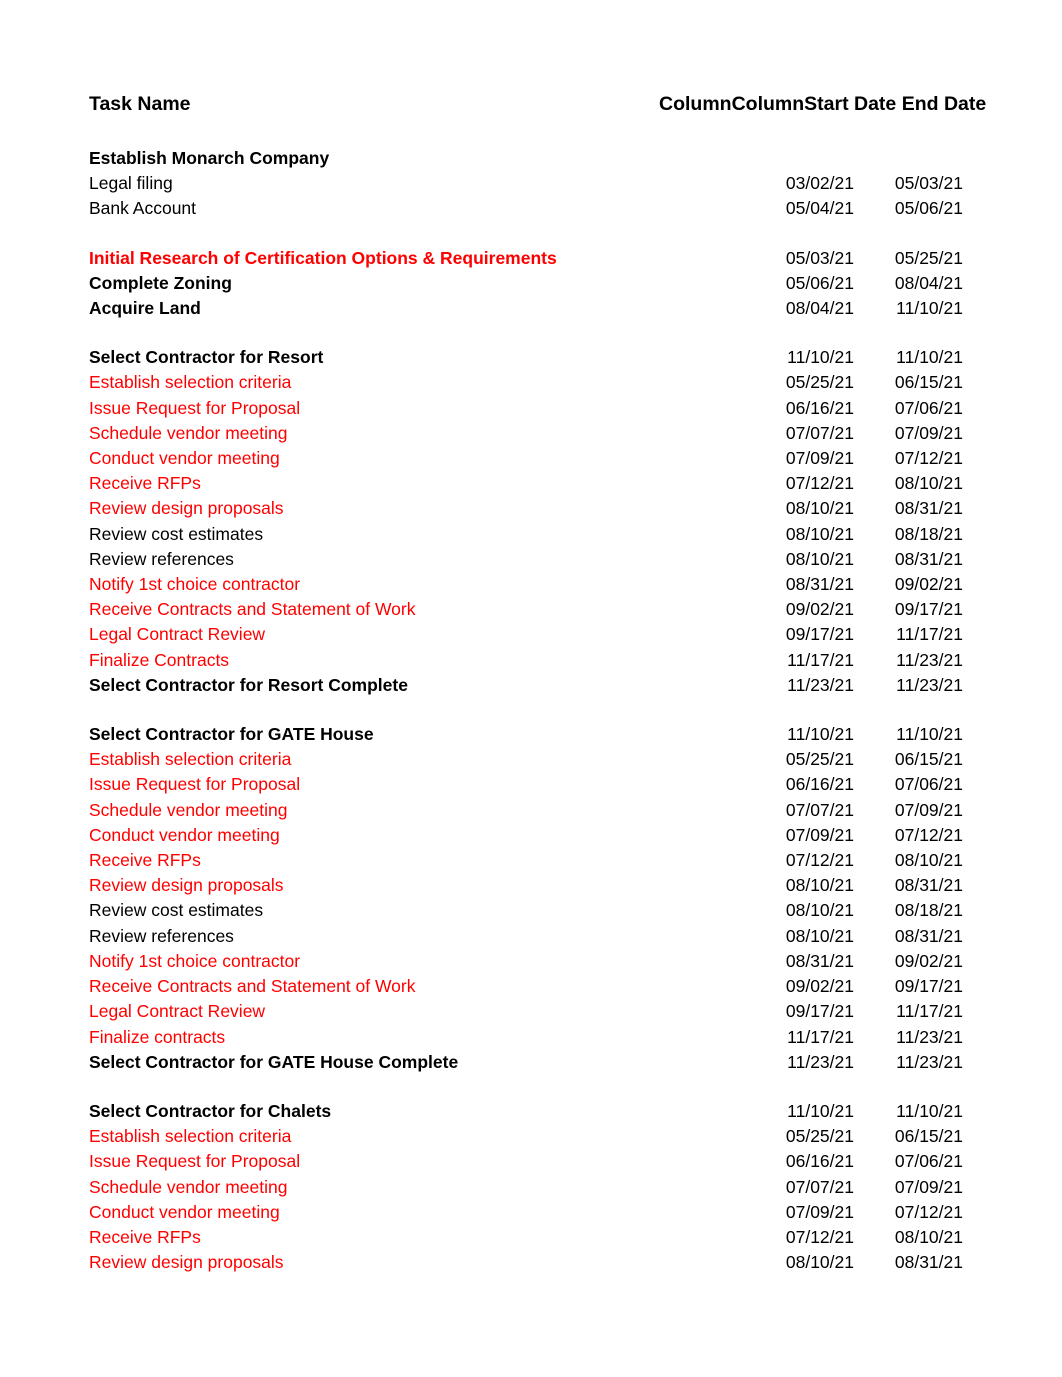 The height and width of the screenshot is (1377, 1062). I want to click on end-date-cell: 05/06/21, so click(928, 208).